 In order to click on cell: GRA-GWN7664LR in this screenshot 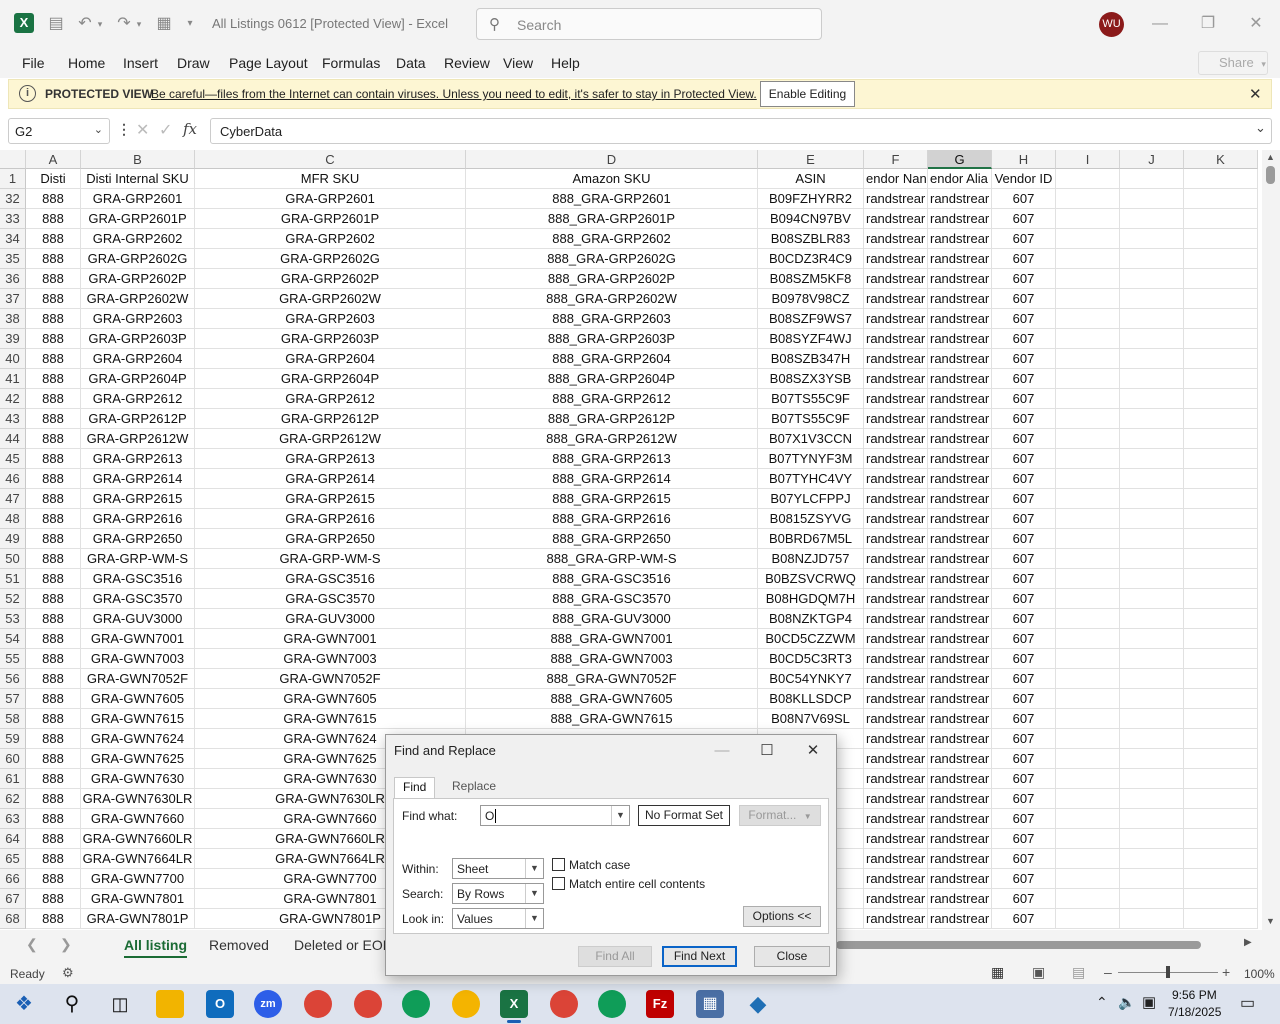, I will do `click(138, 859)`.